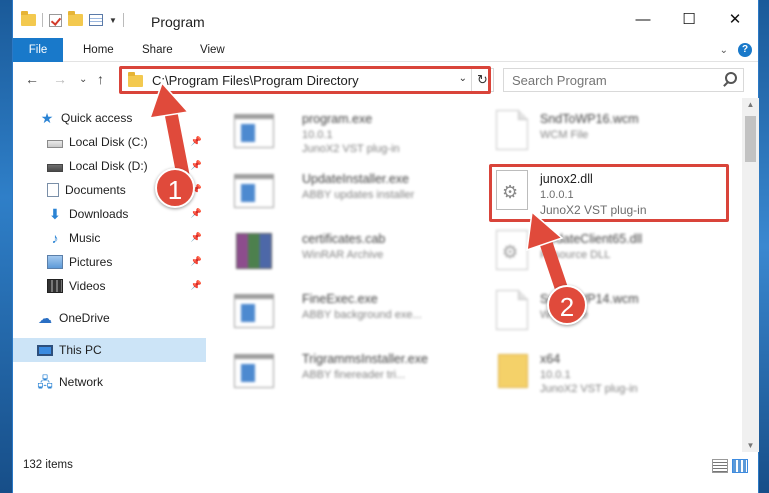  Describe the element at coordinates (740, 466) in the screenshot. I see `tiles-view-icon` at that location.